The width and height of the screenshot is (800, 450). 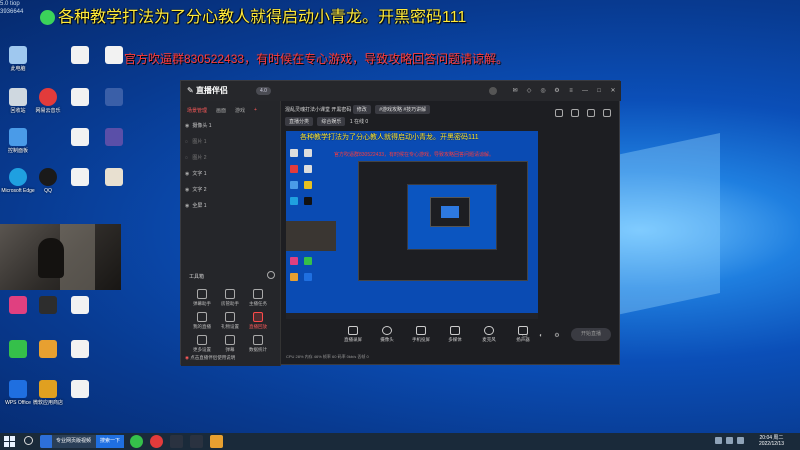 I want to click on category-button: 直播分类, so click(x=299, y=121).